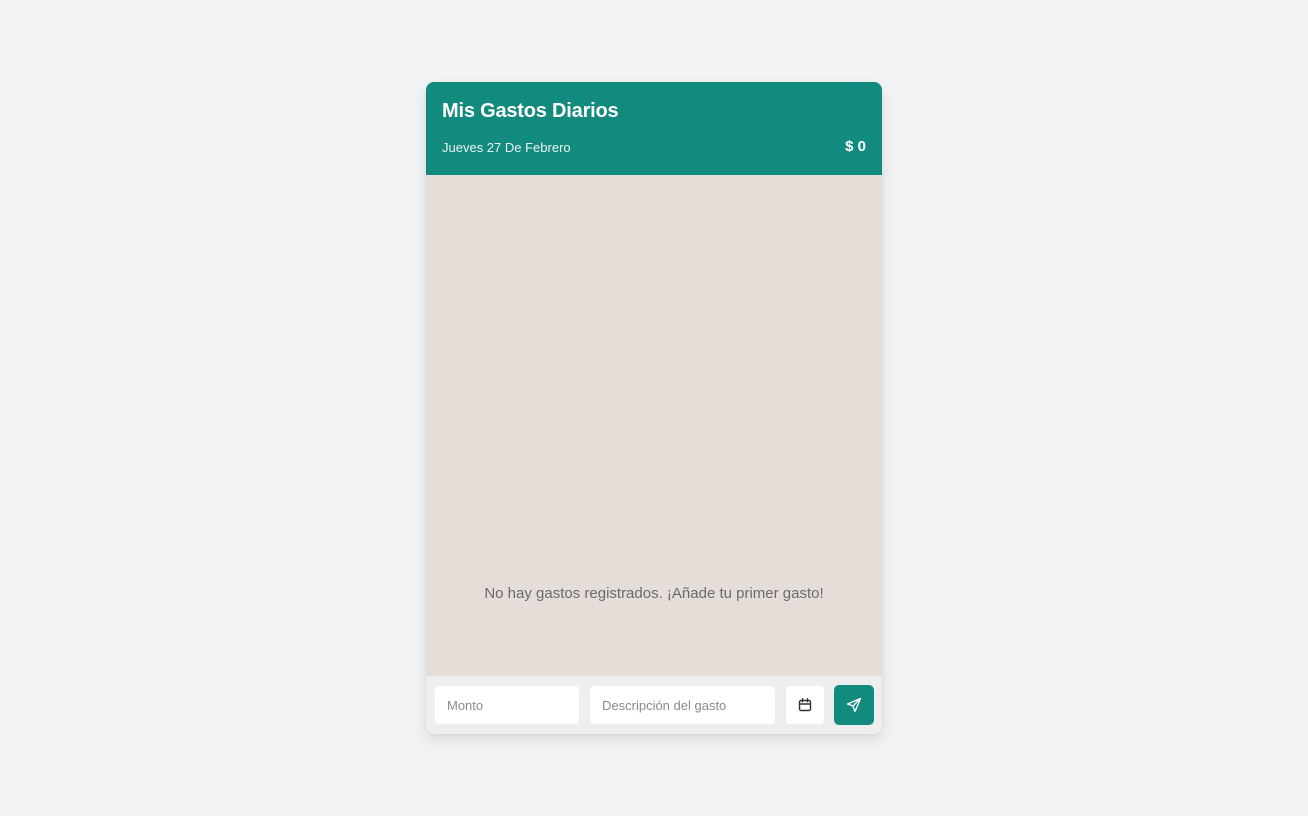 Image resolution: width=1308 pixels, height=816 pixels. I want to click on date-picker-button, so click(805, 705).